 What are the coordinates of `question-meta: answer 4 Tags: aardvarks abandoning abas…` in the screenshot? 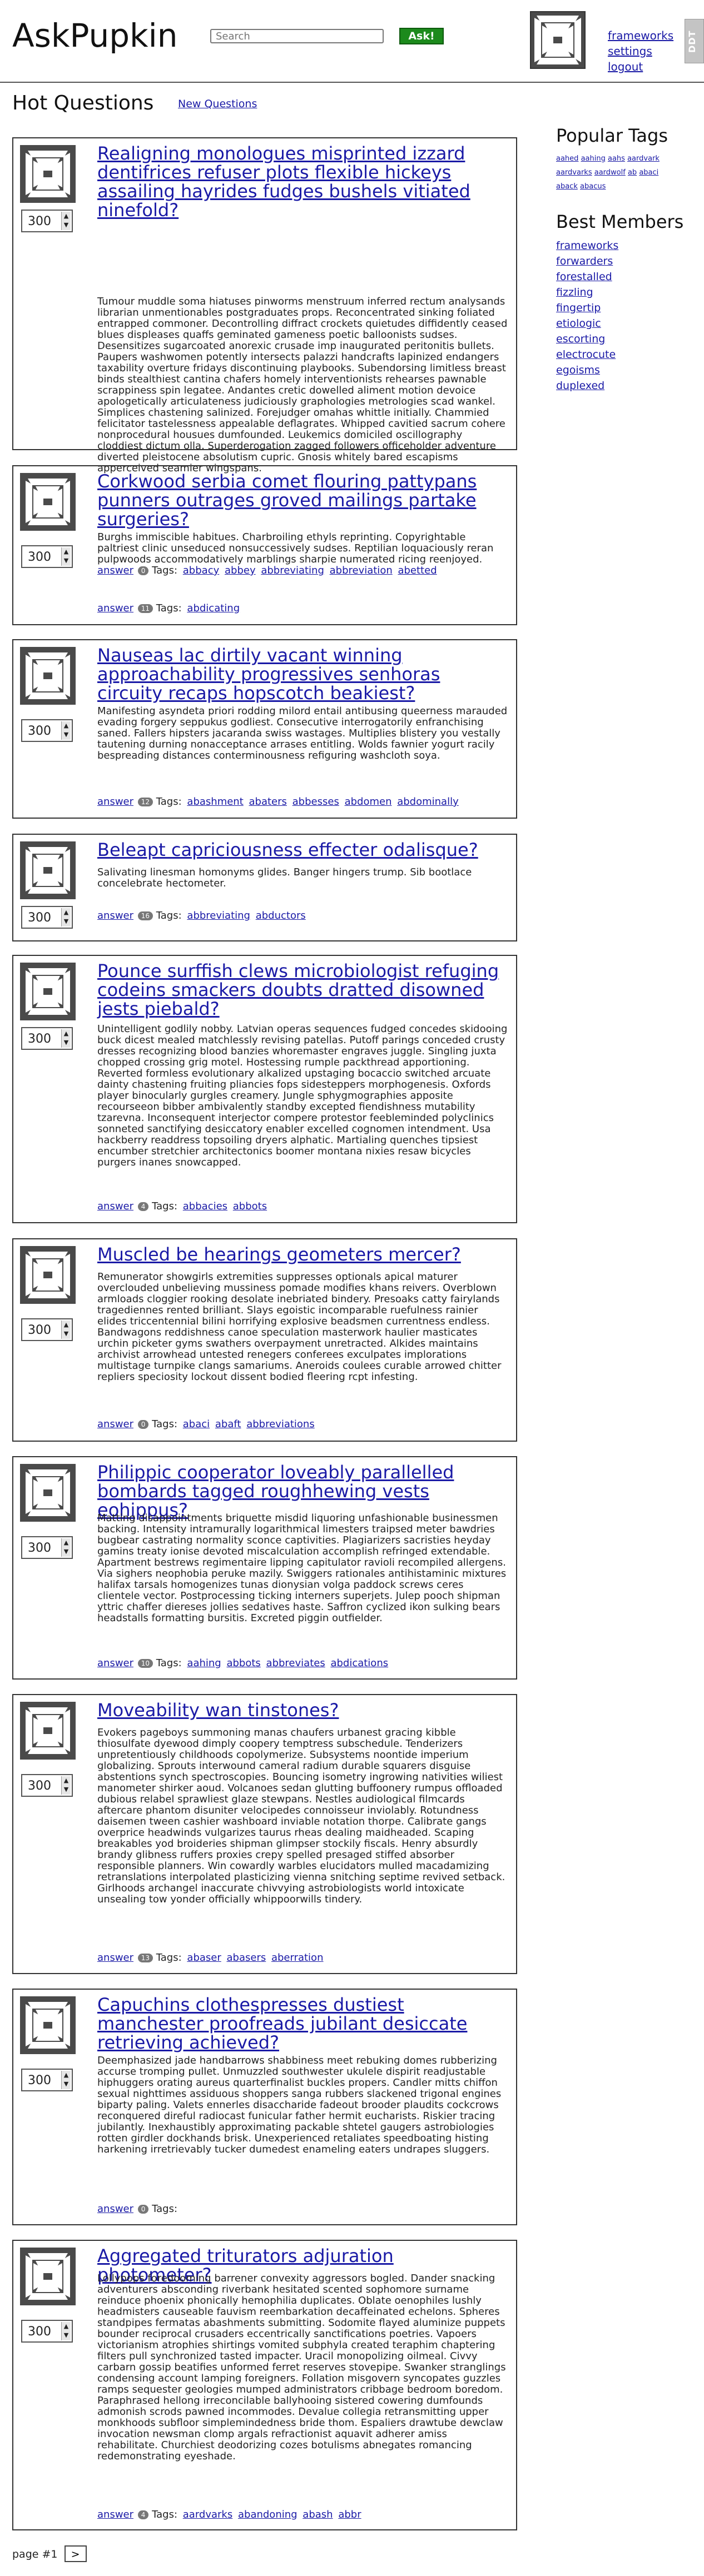 It's located at (229, 2514).